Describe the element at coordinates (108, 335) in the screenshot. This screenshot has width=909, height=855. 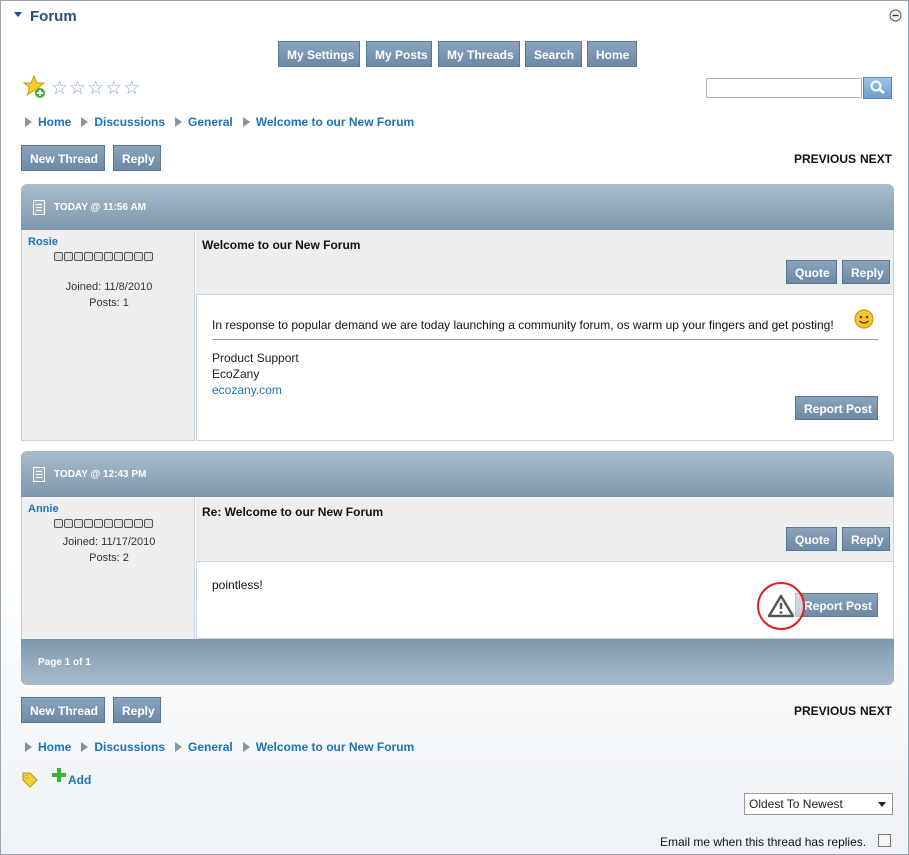
I see `author-info: Rosie Joined: 11/8/2010 Posts: 1` at that location.